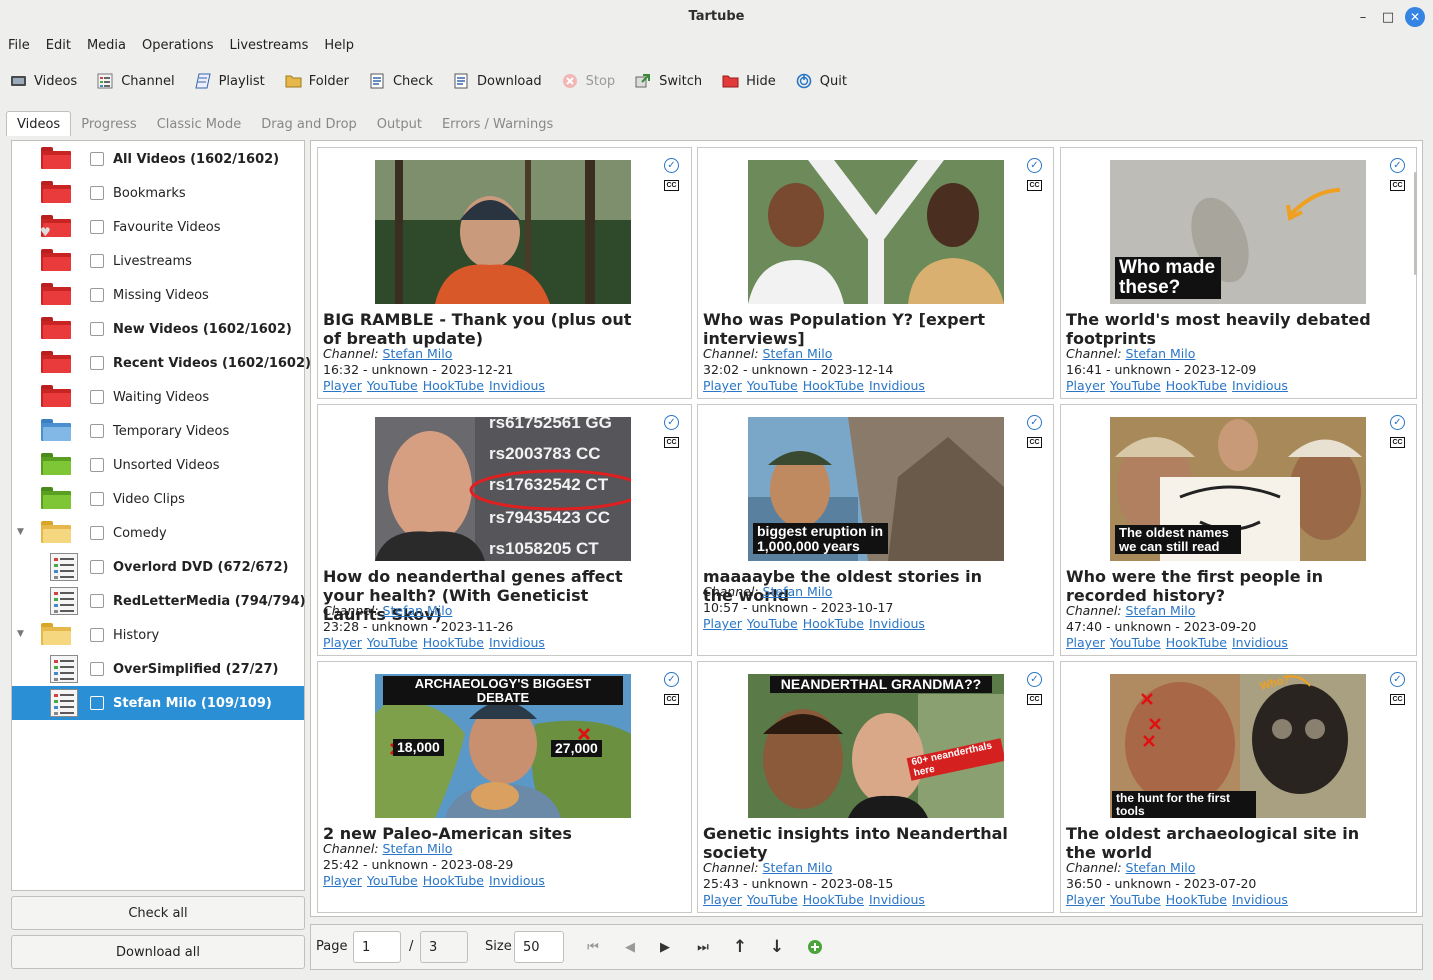 The height and width of the screenshot is (980, 1433). Describe the element at coordinates (58, 46) in the screenshot. I see `menu-edit: Edit` at that location.